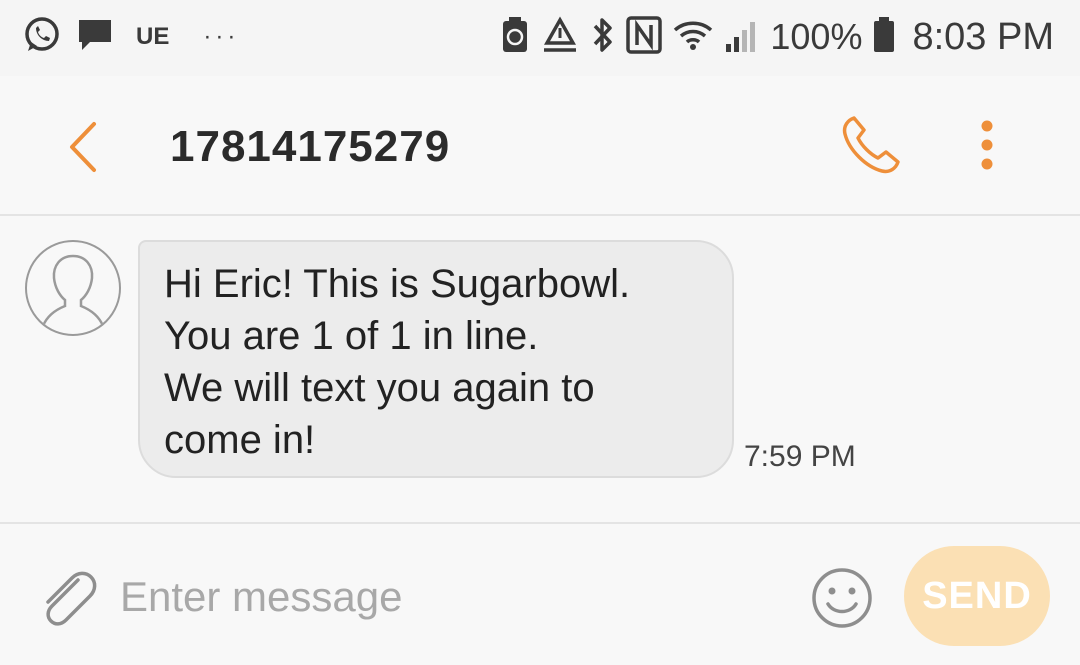 This screenshot has height=665, width=1080. I want to click on emoji-button, so click(842, 598).